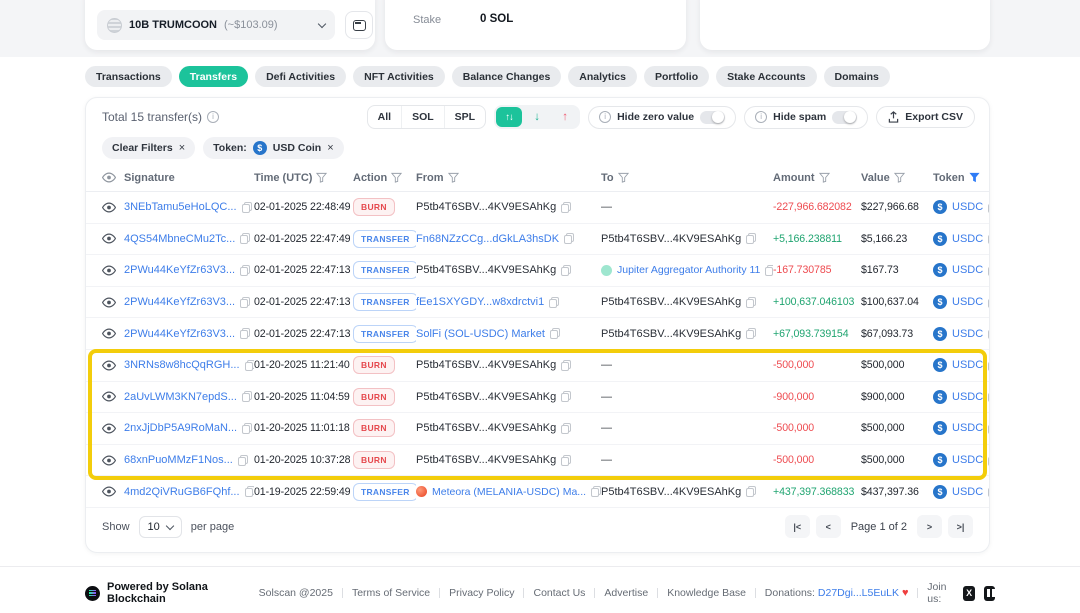  What do you see at coordinates (384, 117) in the screenshot?
I see `scope-all: All` at bounding box center [384, 117].